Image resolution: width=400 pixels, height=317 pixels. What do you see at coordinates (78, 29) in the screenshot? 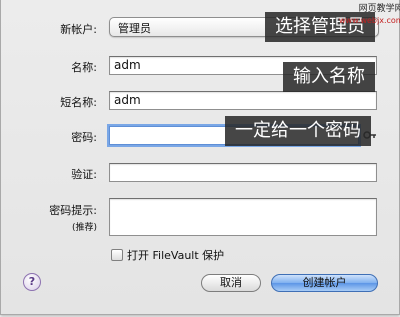
I see `account-type-label: 新帐户:` at bounding box center [78, 29].